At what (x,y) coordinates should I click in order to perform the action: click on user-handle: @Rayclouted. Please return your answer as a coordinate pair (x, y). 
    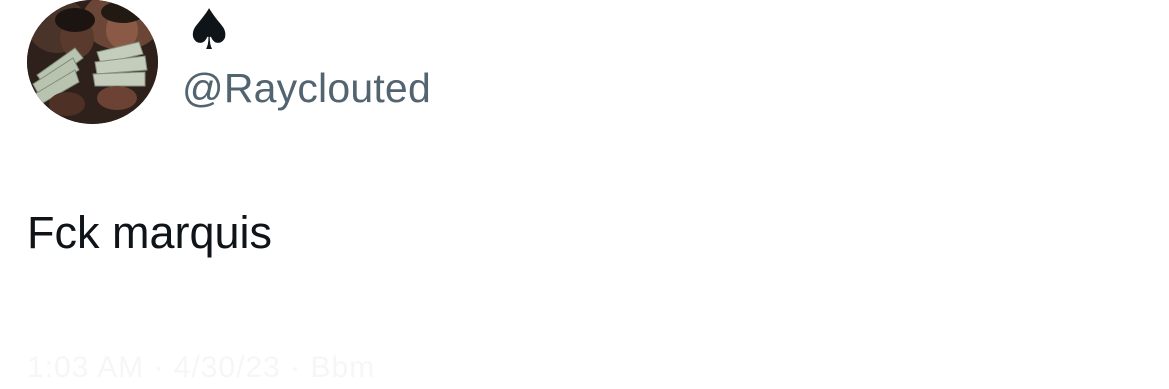
    Looking at the image, I should click on (306, 88).